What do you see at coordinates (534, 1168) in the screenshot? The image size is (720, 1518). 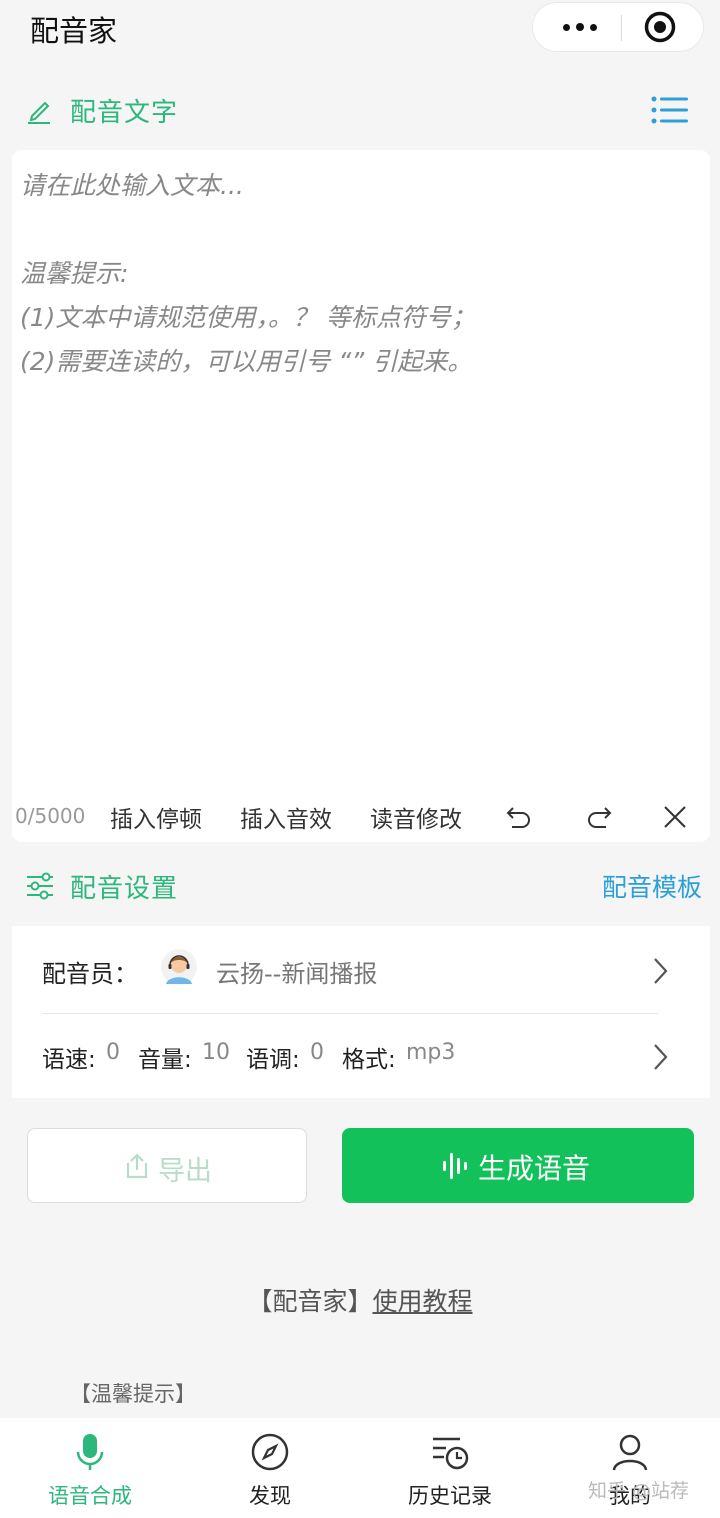 I see `generate-speech-label: 生成语音` at bounding box center [534, 1168].